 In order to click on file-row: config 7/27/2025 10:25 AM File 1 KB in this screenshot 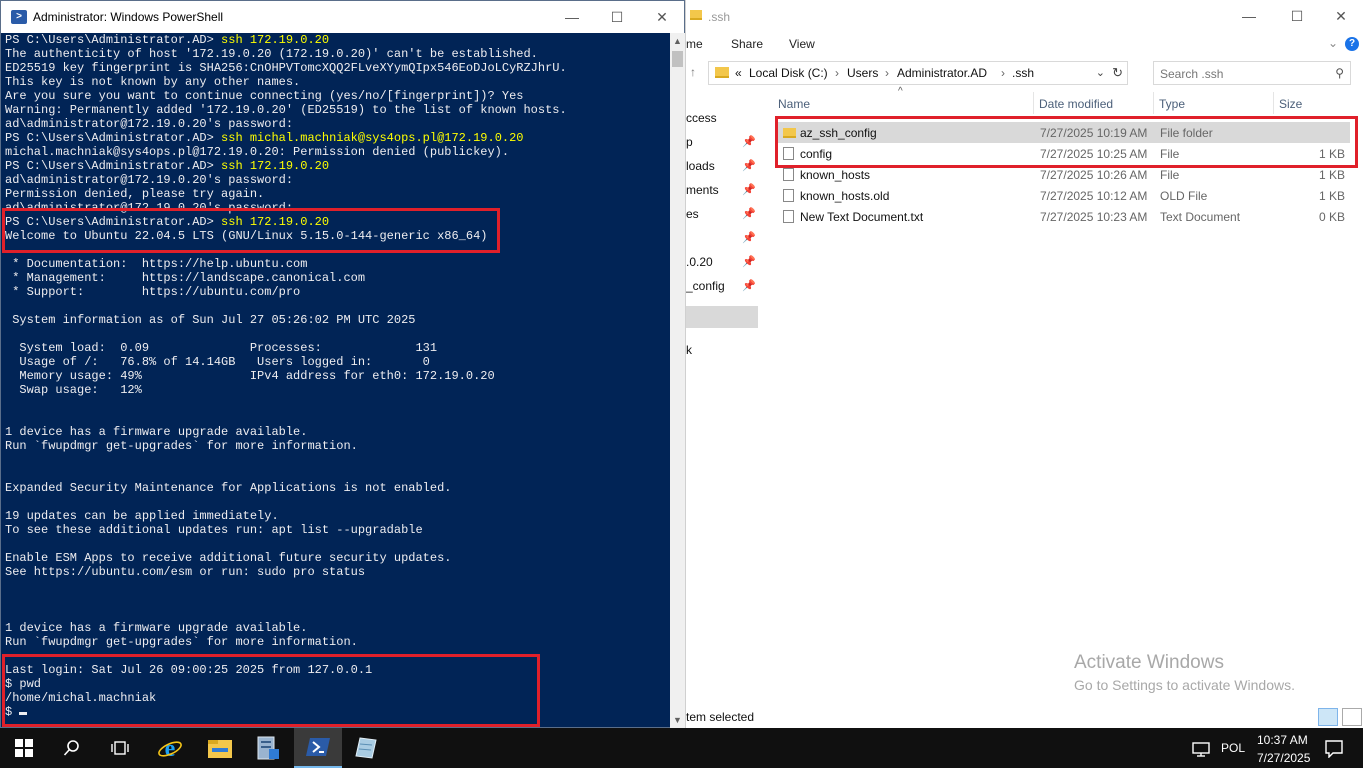, I will do `click(1064, 153)`.